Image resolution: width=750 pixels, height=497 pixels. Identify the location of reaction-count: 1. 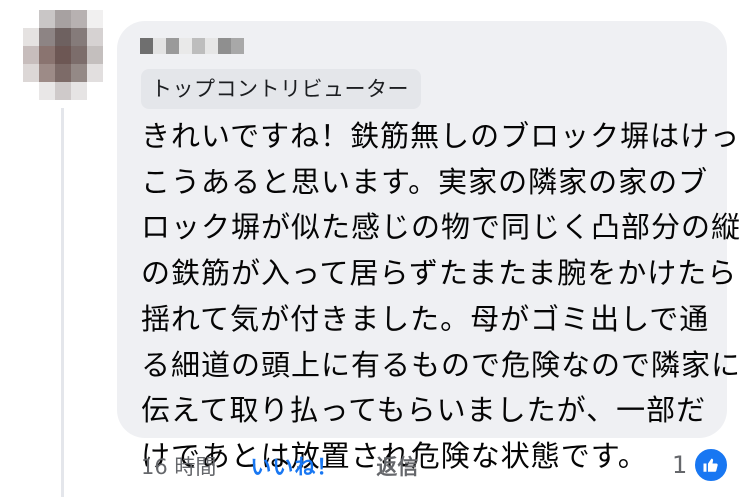
(680, 465).